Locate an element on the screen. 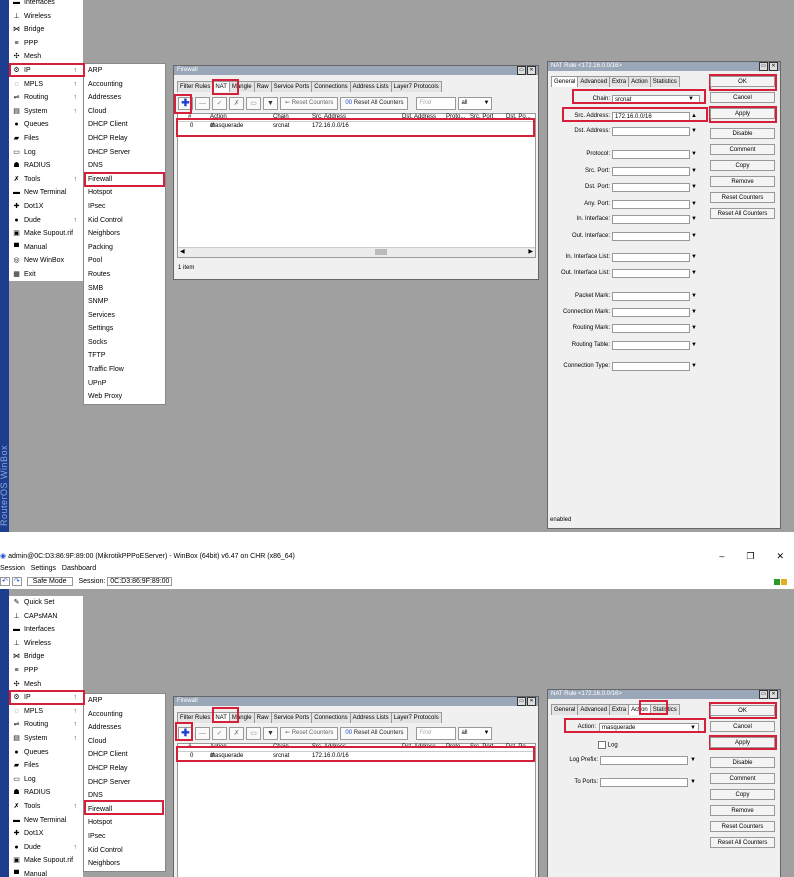 The height and width of the screenshot is (877, 794). chevron-up-icon: ▲ is located at coordinates (694, 116).